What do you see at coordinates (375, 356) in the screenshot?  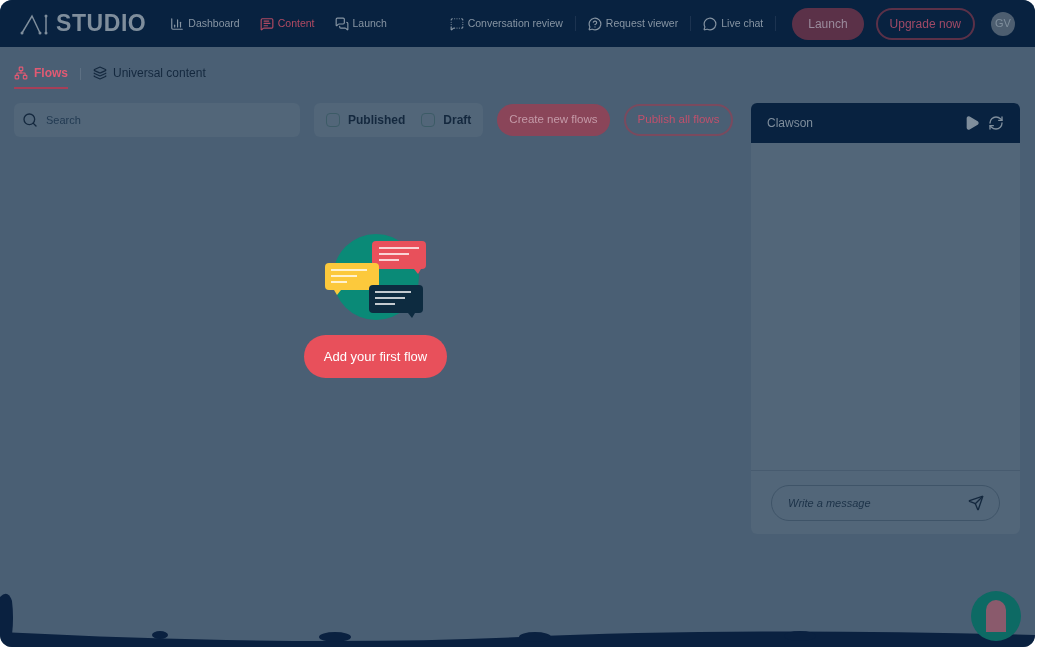 I see `add-flow-button: Add your first flow` at bounding box center [375, 356].